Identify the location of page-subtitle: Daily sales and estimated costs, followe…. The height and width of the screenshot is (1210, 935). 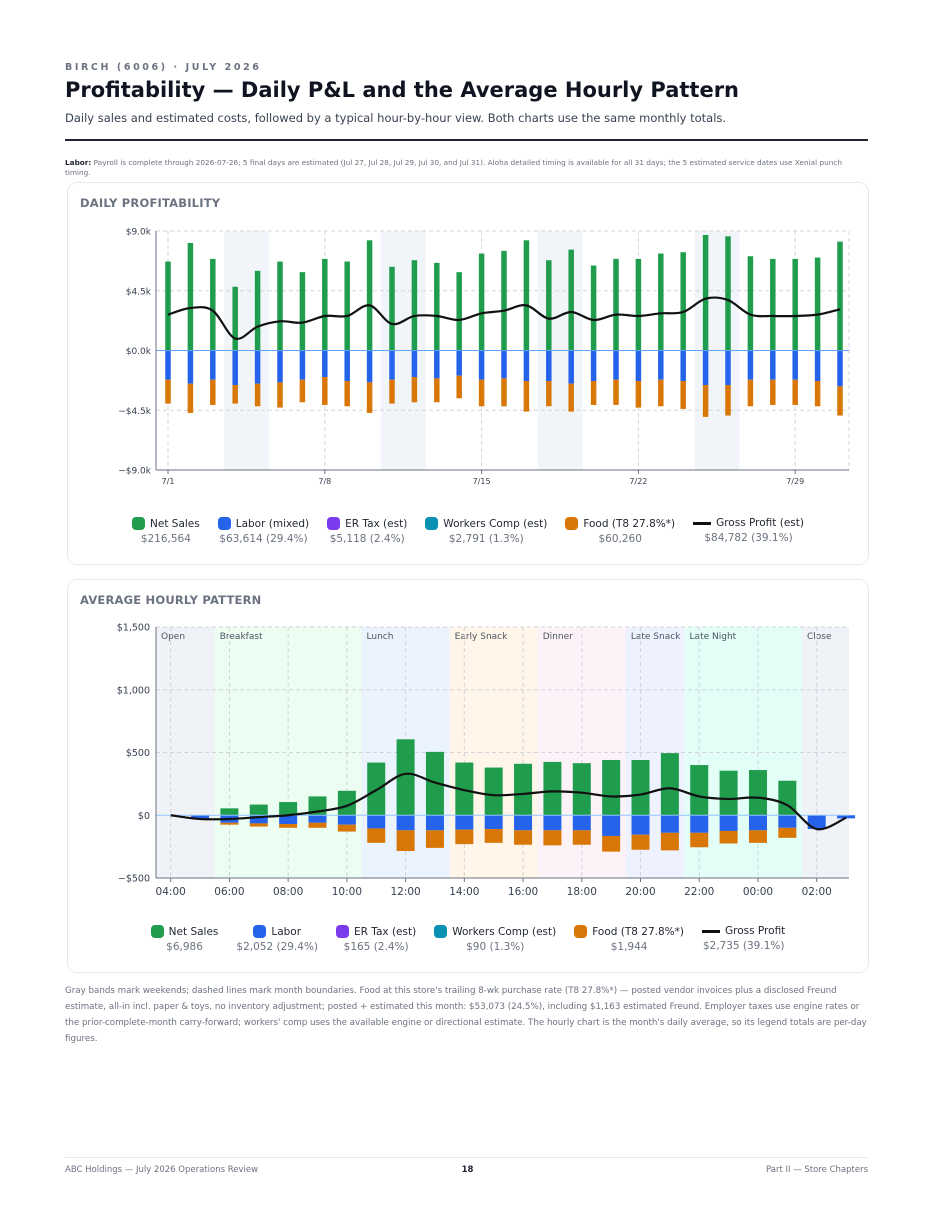
(396, 118).